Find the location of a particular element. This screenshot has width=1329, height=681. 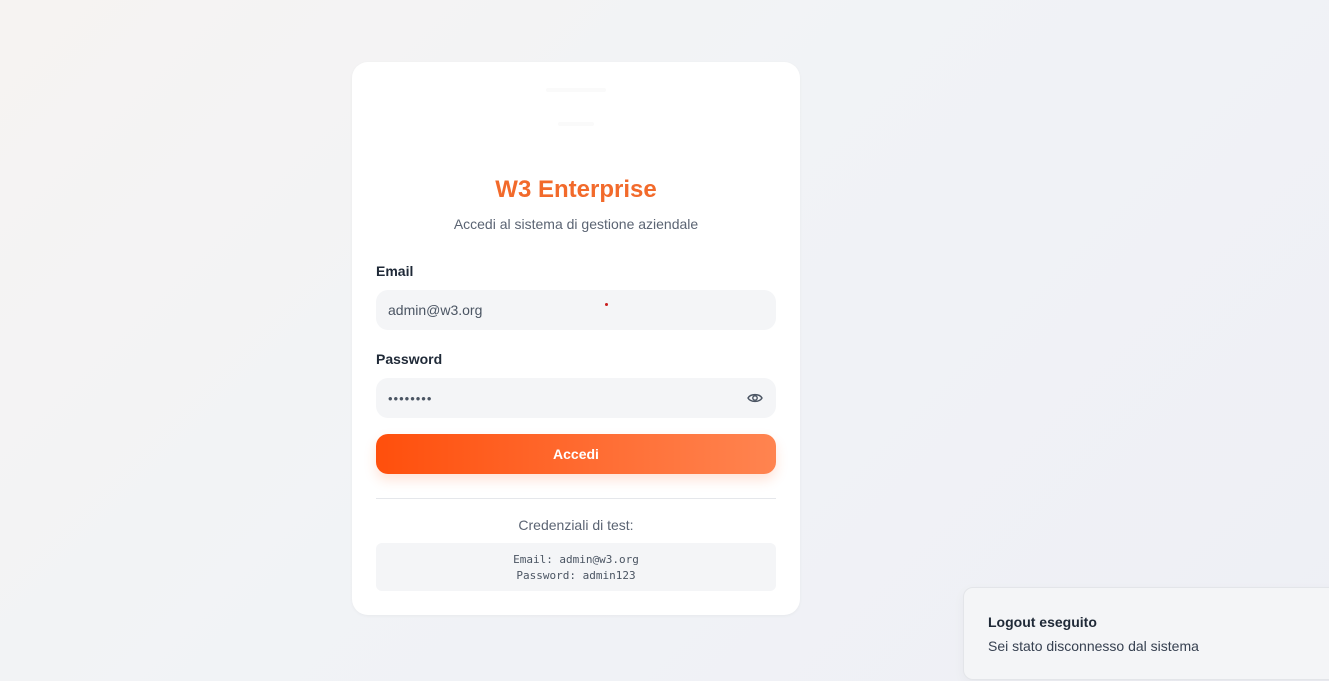

test-email-line: Email: admin@w3.org is located at coordinates (576, 559).